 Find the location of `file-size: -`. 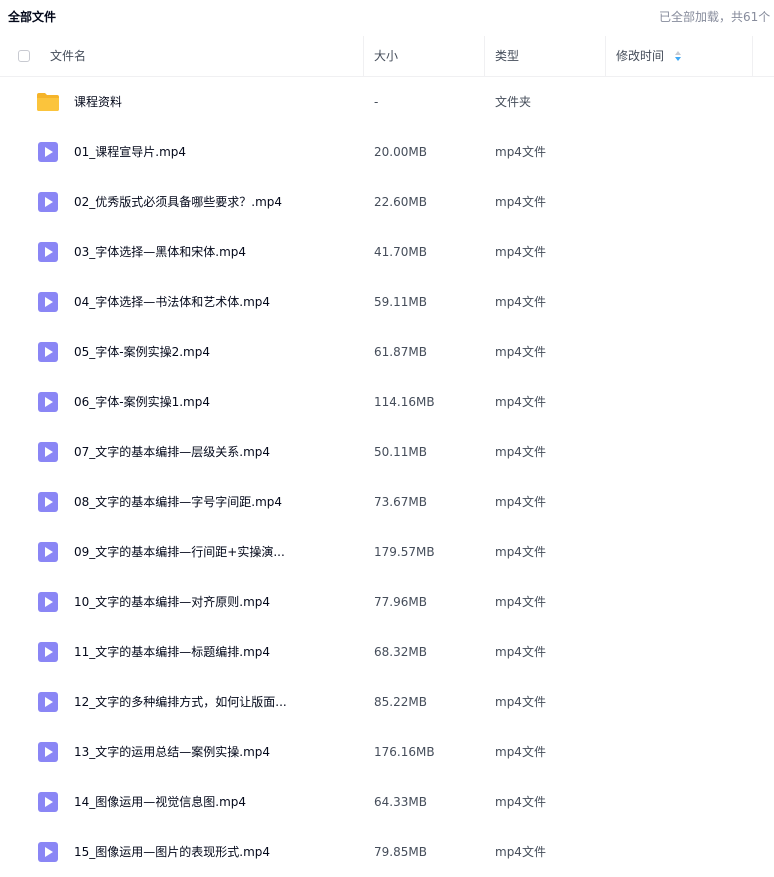

file-size: - is located at coordinates (376, 102).